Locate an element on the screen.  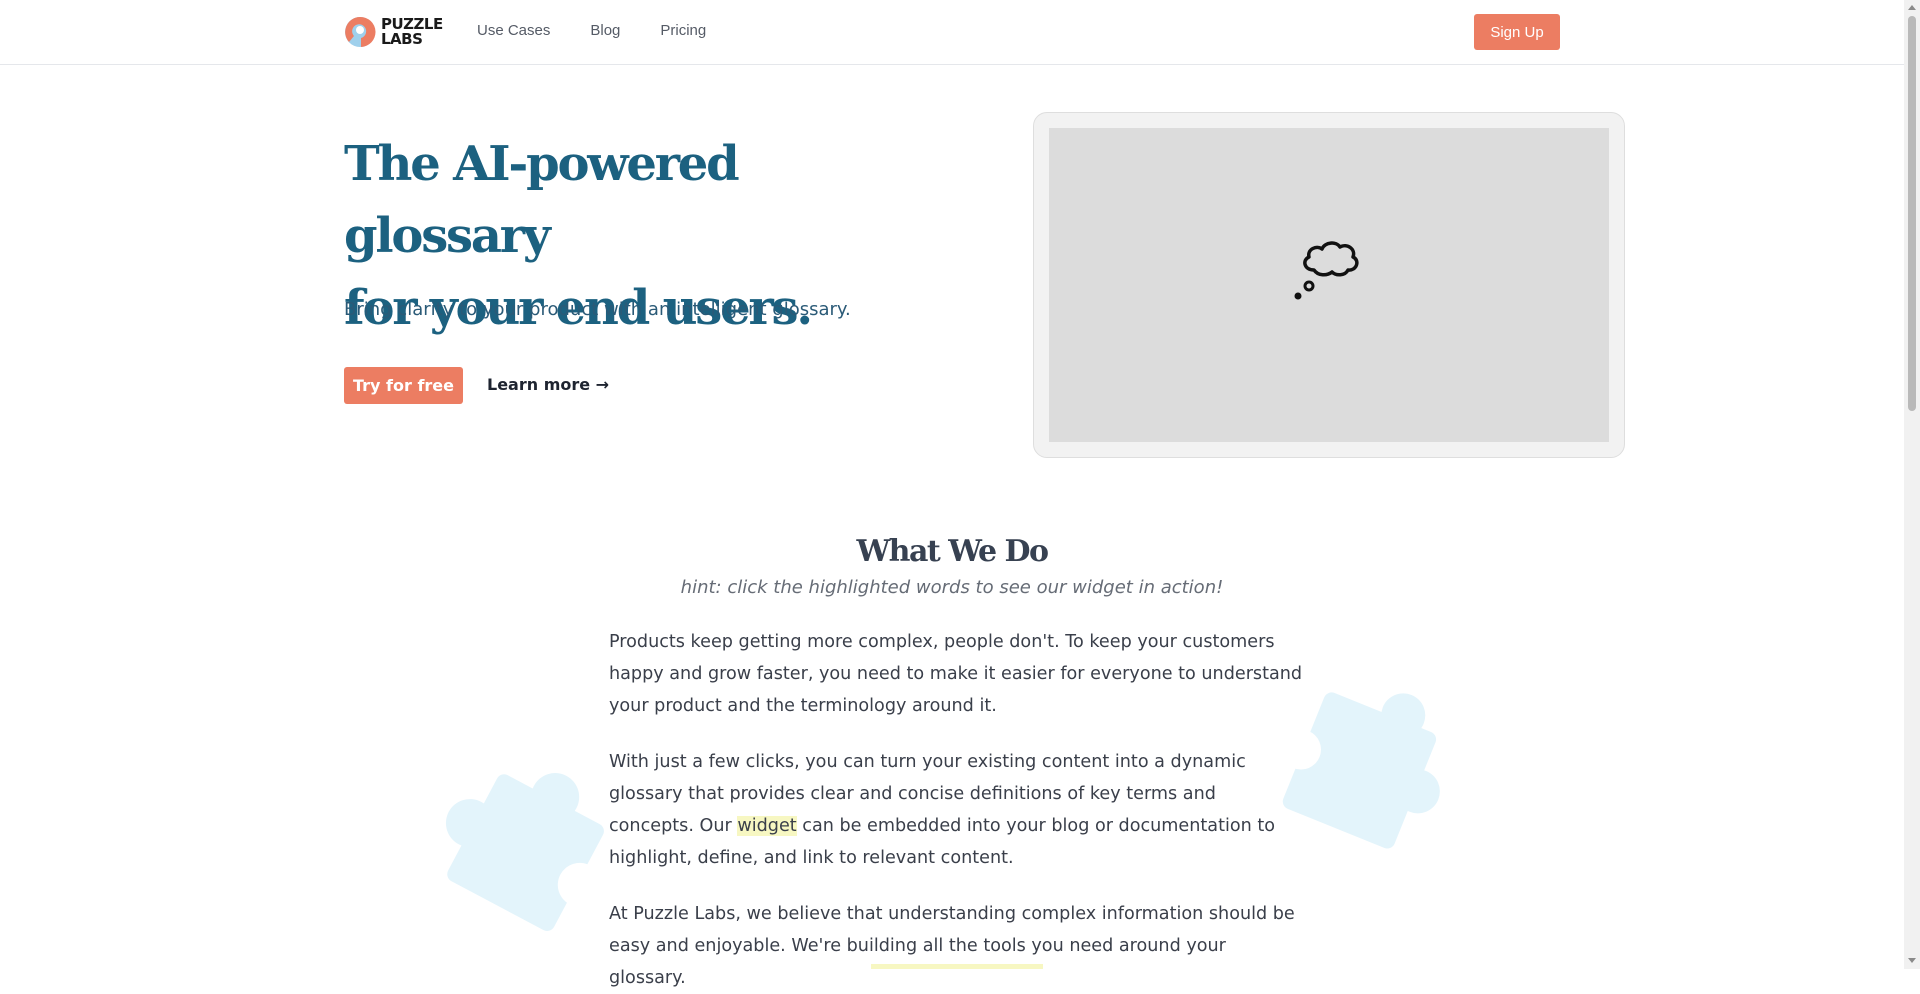
try-for-free-button: Try for free is located at coordinates (403, 385).